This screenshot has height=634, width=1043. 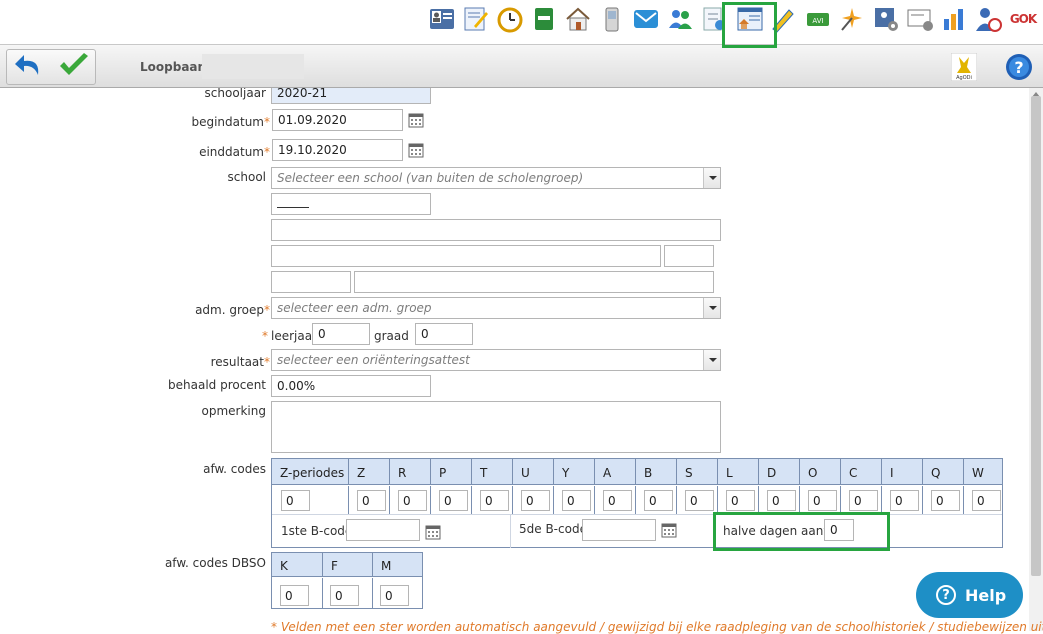 I want to click on dbso-input-k: 0, so click(x=294, y=595).